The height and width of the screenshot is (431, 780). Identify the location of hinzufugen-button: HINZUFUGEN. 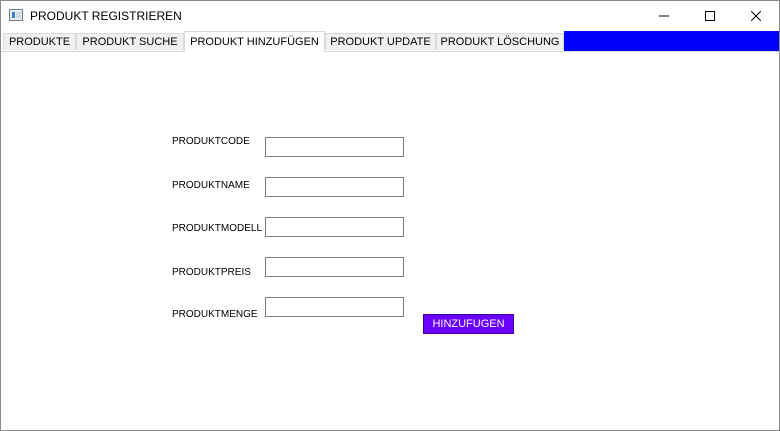
(468, 324).